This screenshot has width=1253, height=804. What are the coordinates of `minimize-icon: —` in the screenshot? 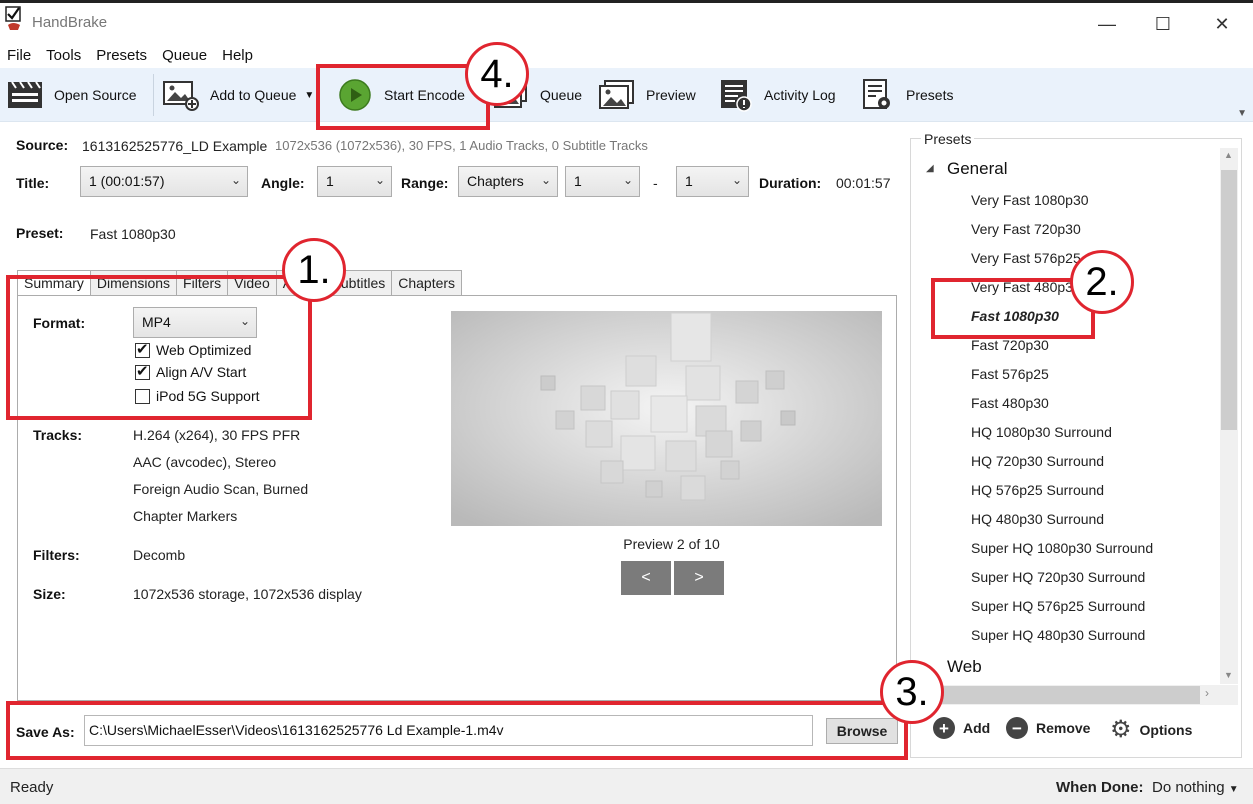 It's located at (1107, 23).